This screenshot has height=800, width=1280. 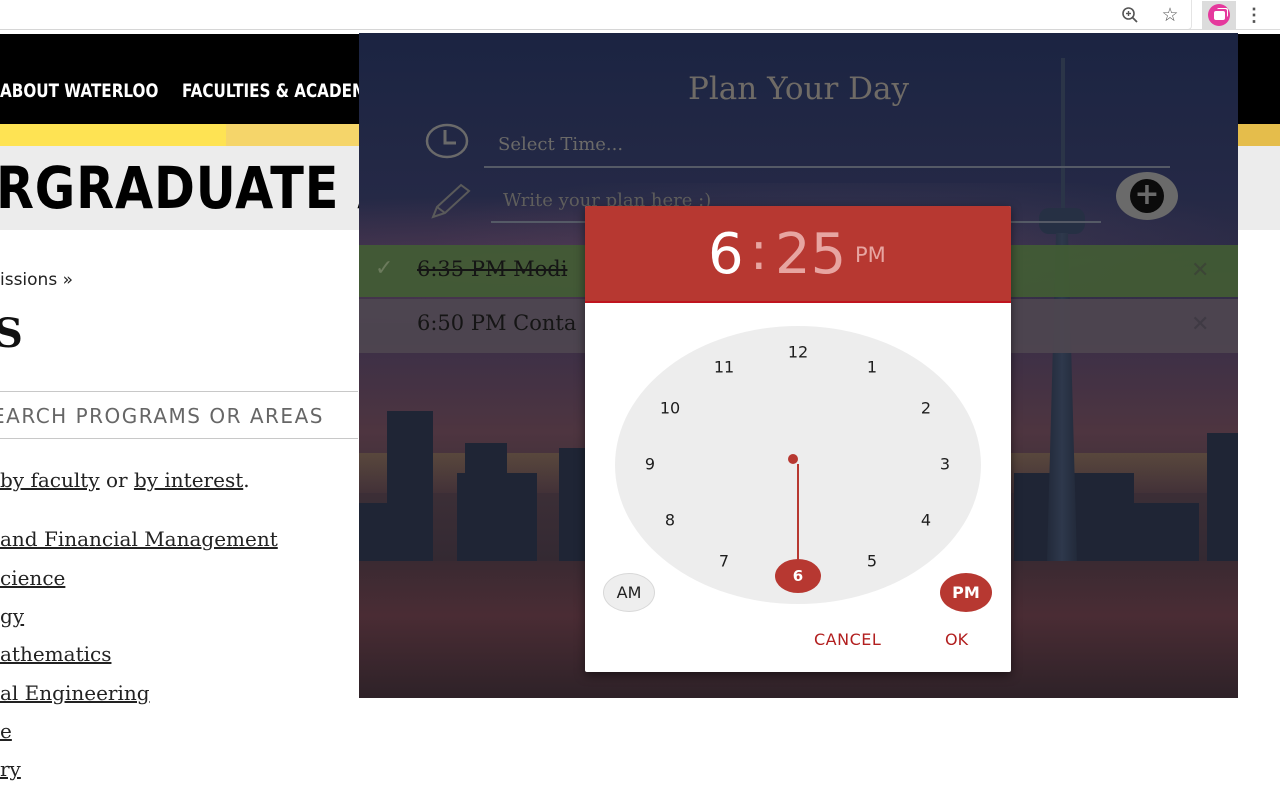 What do you see at coordinates (116, 480) in the screenshot?
I see `intro-middle: or` at bounding box center [116, 480].